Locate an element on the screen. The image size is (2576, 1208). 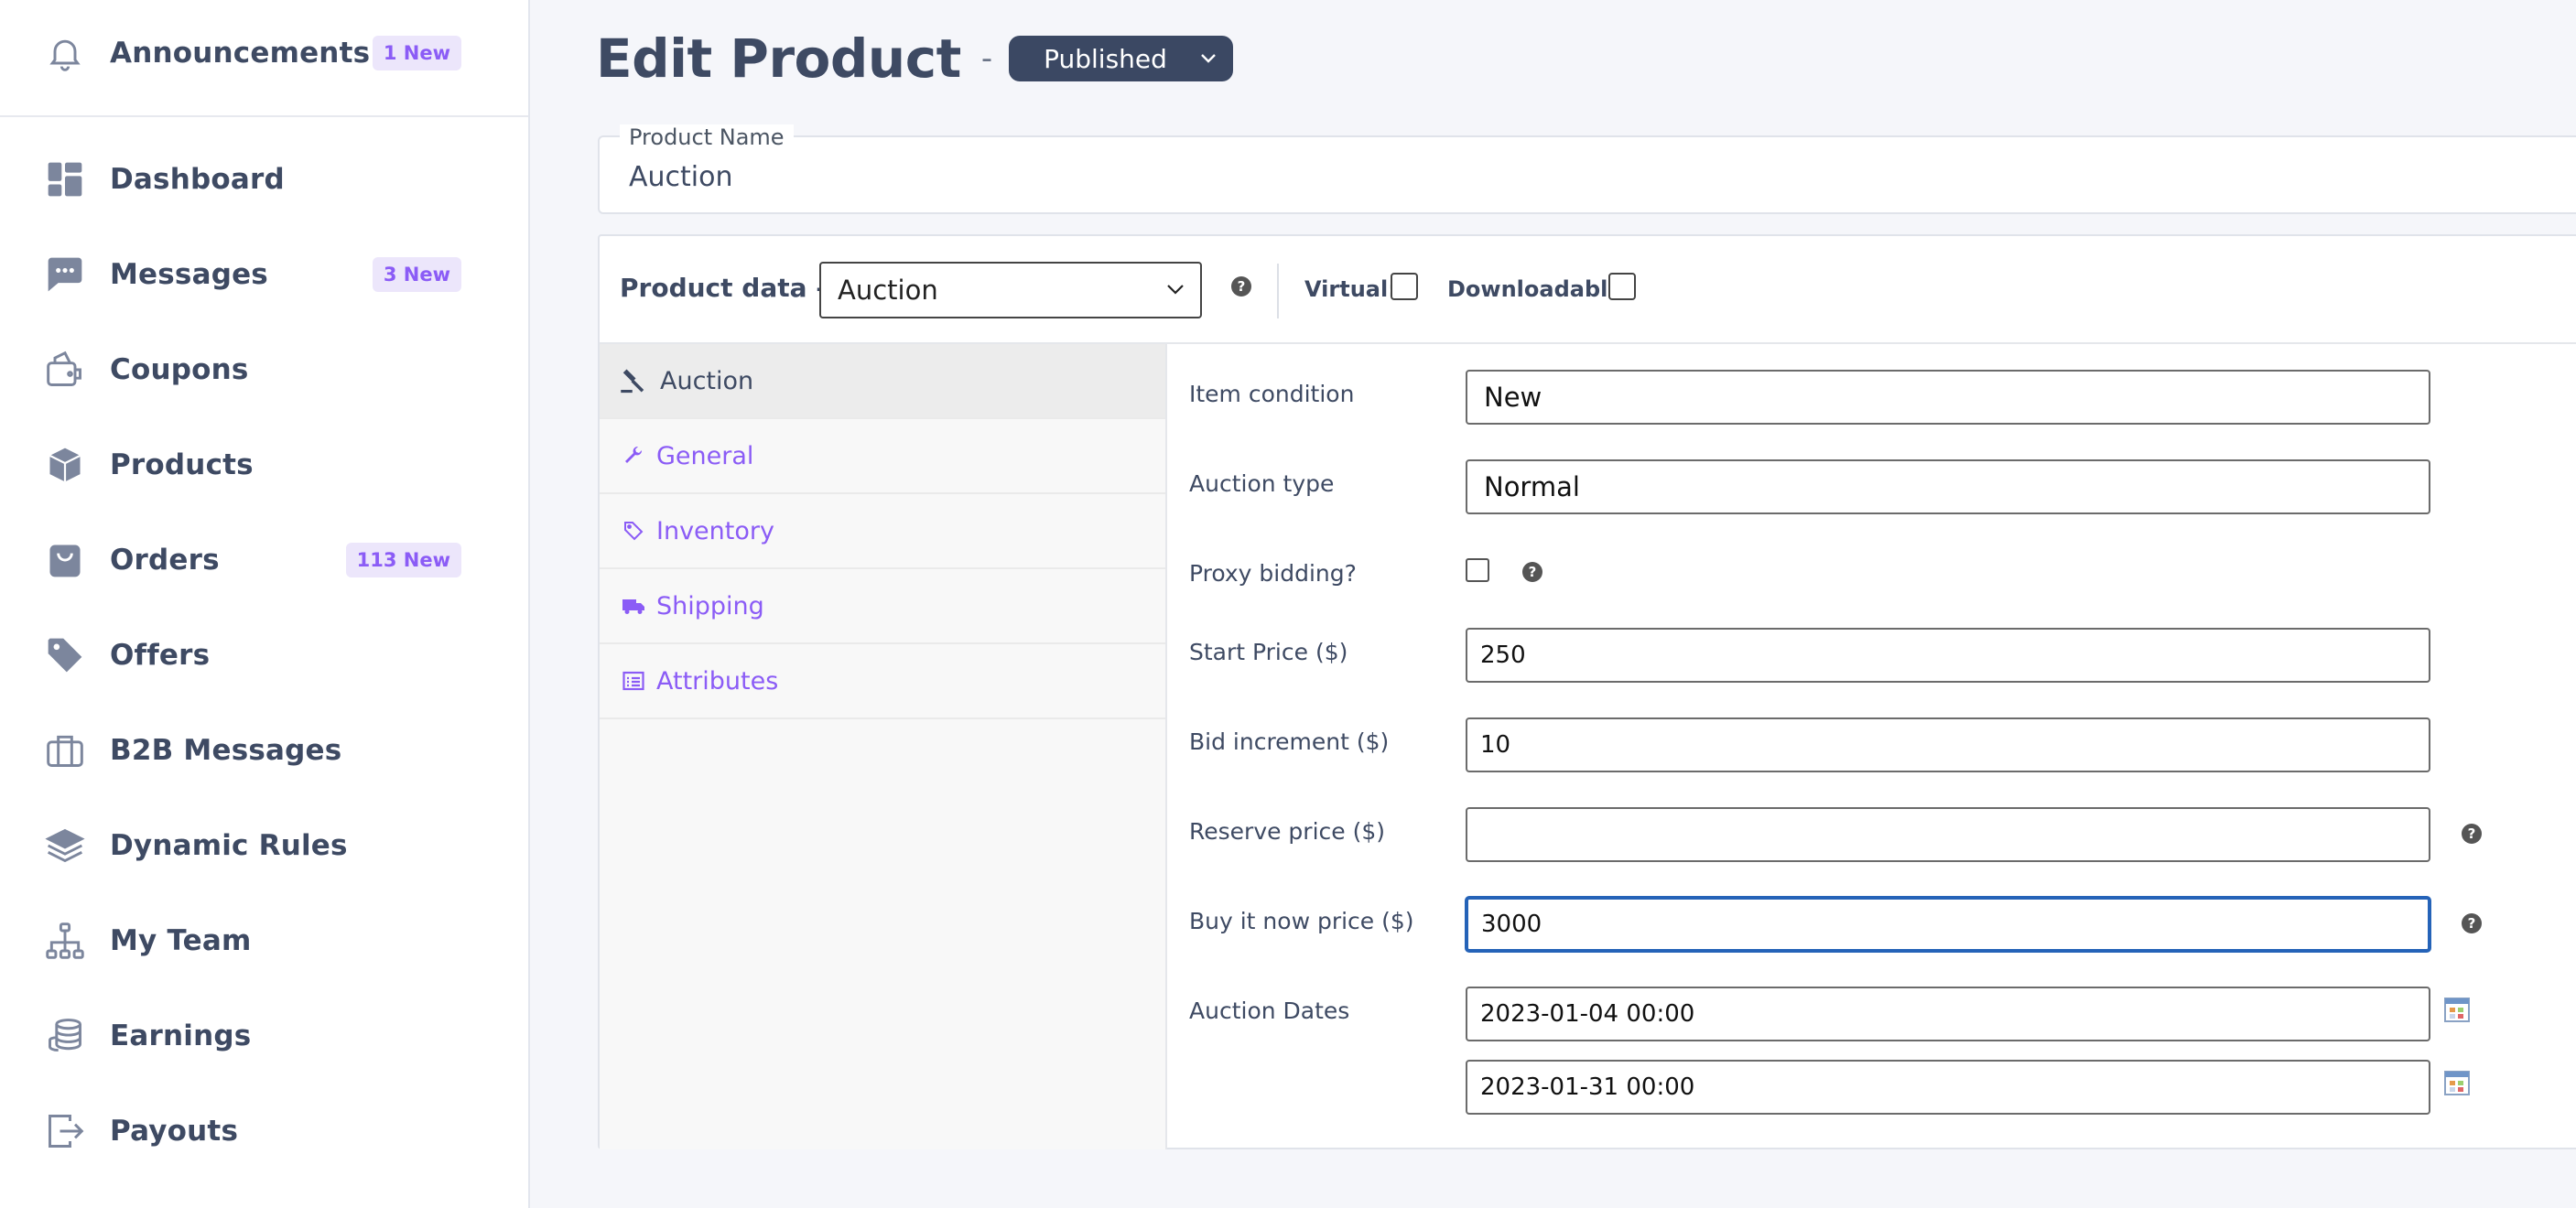
header-divider is located at coordinates (1278, 291).